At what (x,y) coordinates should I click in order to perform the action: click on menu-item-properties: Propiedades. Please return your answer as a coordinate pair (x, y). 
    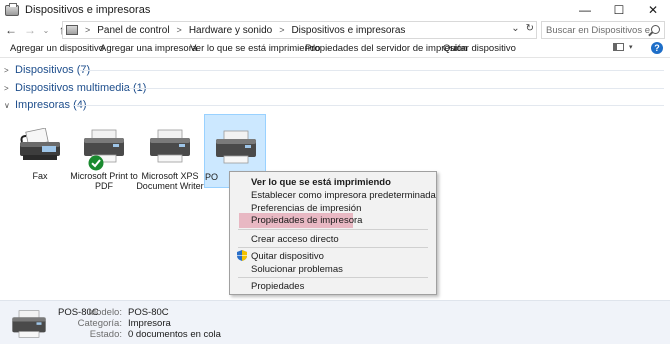
    Looking at the image, I should click on (277, 286).